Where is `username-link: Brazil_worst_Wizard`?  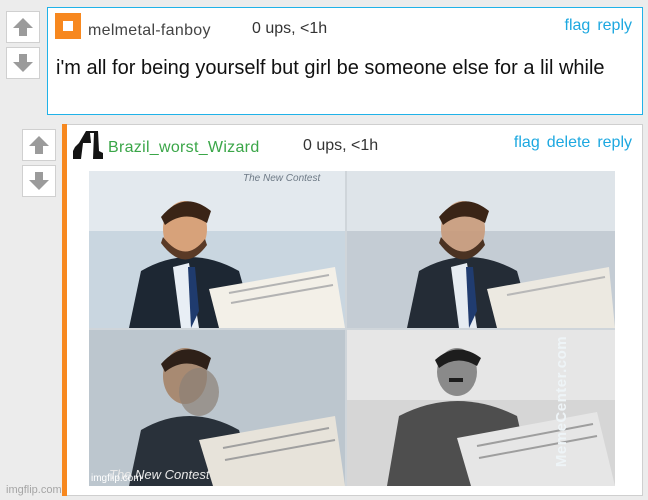 username-link: Brazil_worst_Wizard is located at coordinates (184, 148).